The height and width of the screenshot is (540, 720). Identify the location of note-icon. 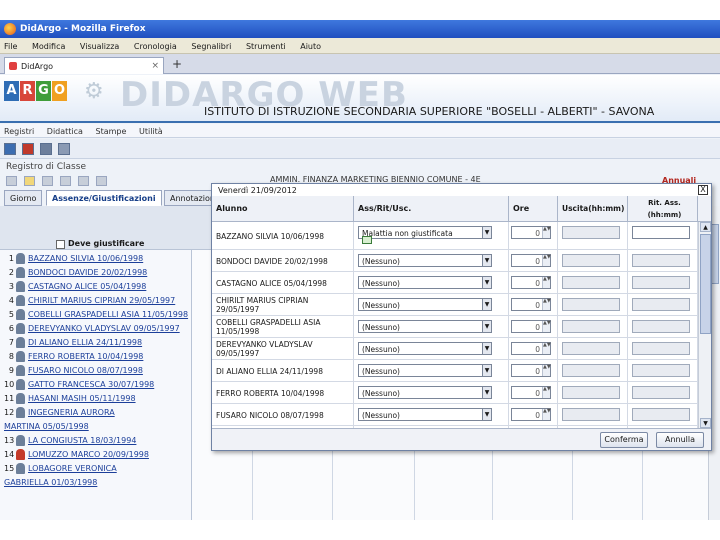
(29, 181).